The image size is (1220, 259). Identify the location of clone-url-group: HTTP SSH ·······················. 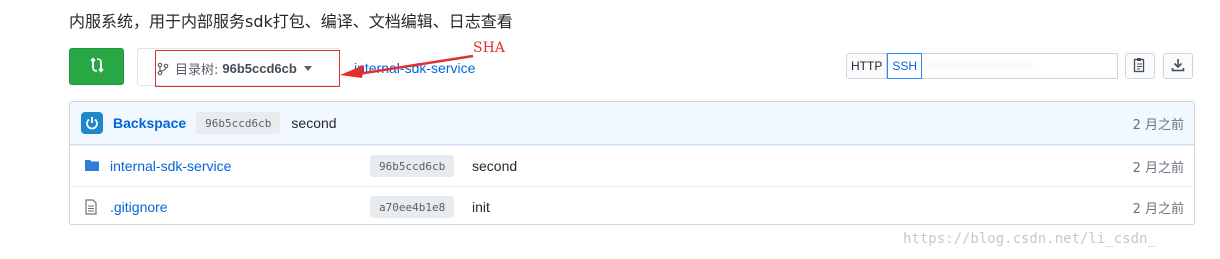
(982, 66).